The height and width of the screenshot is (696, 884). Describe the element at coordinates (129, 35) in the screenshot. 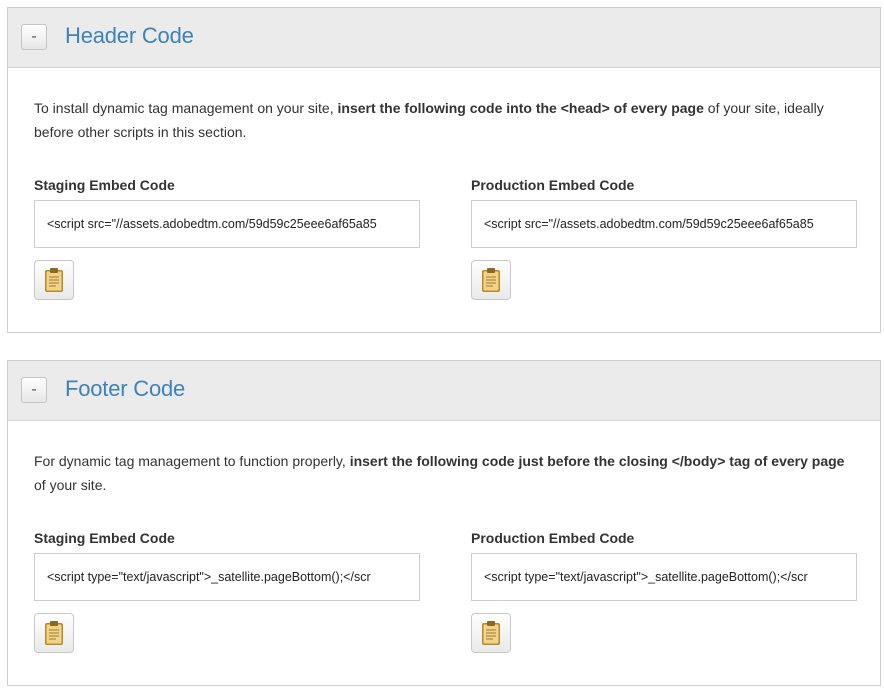

I see `header-code-title: Header Code` at that location.